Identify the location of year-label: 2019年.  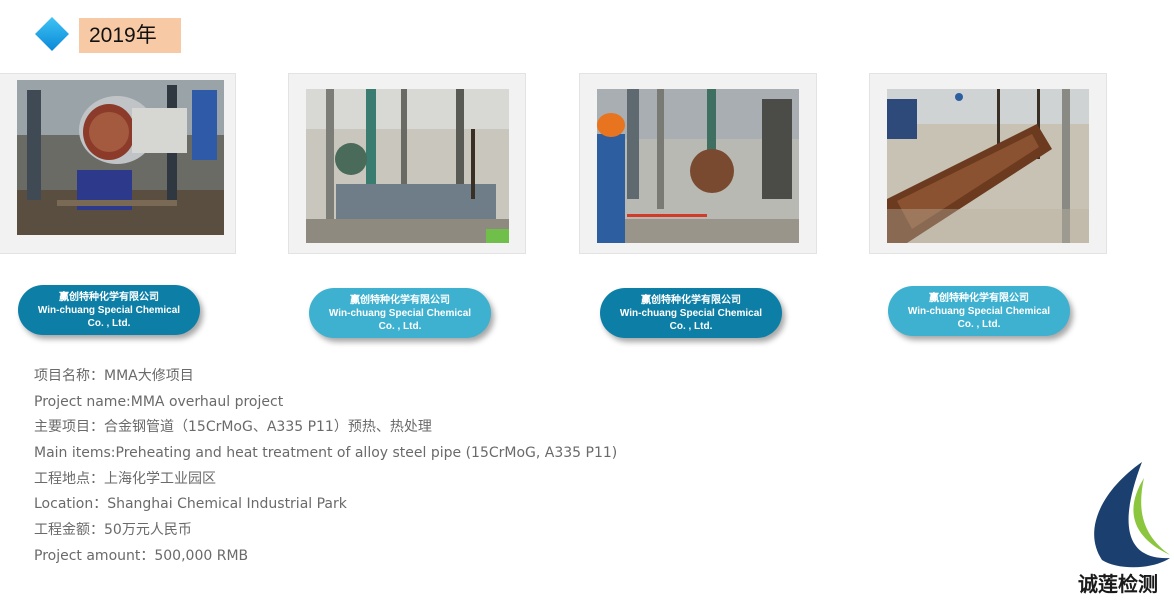
(130, 35).